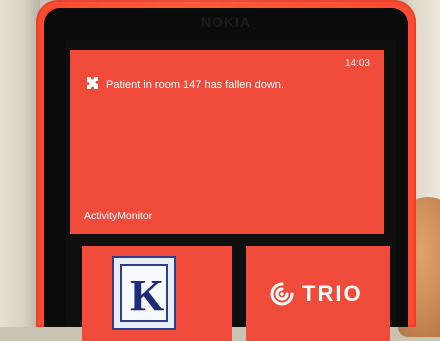 The width and height of the screenshot is (440, 341). Describe the element at coordinates (92, 85) in the screenshot. I see `puzzle-icon` at that location.